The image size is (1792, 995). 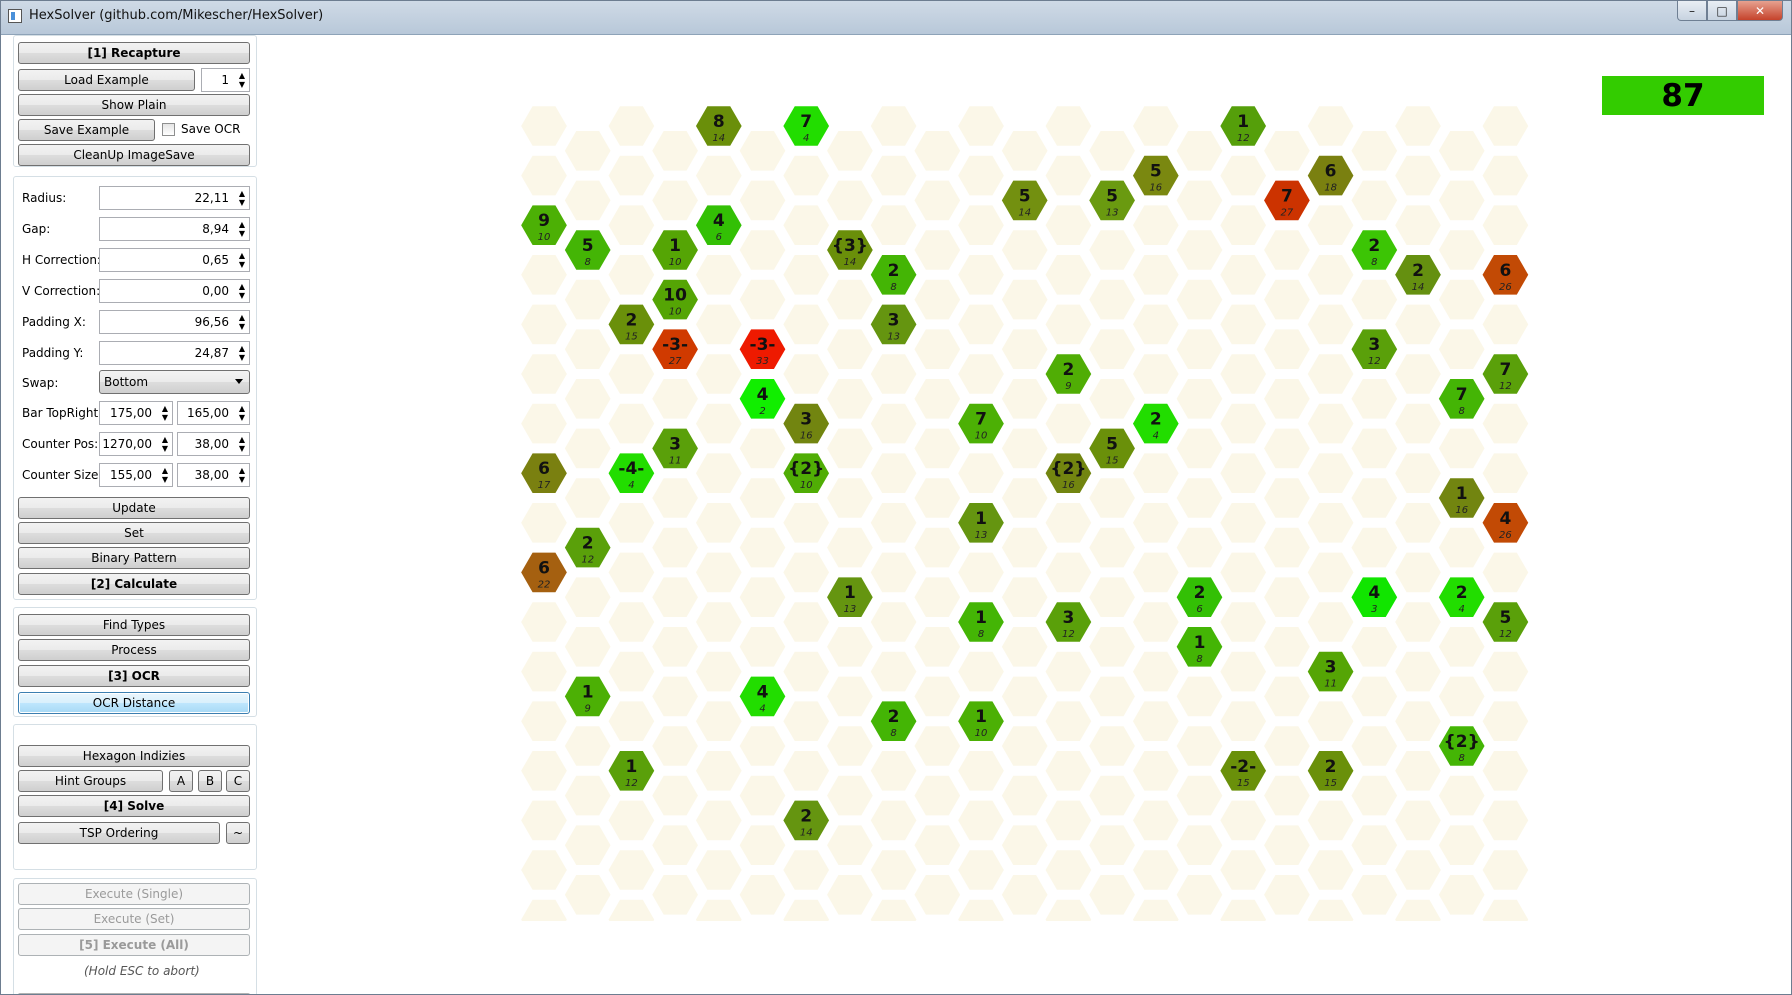 What do you see at coordinates (1199, 647) in the screenshot?
I see `hex-cell-revealed: 18` at bounding box center [1199, 647].